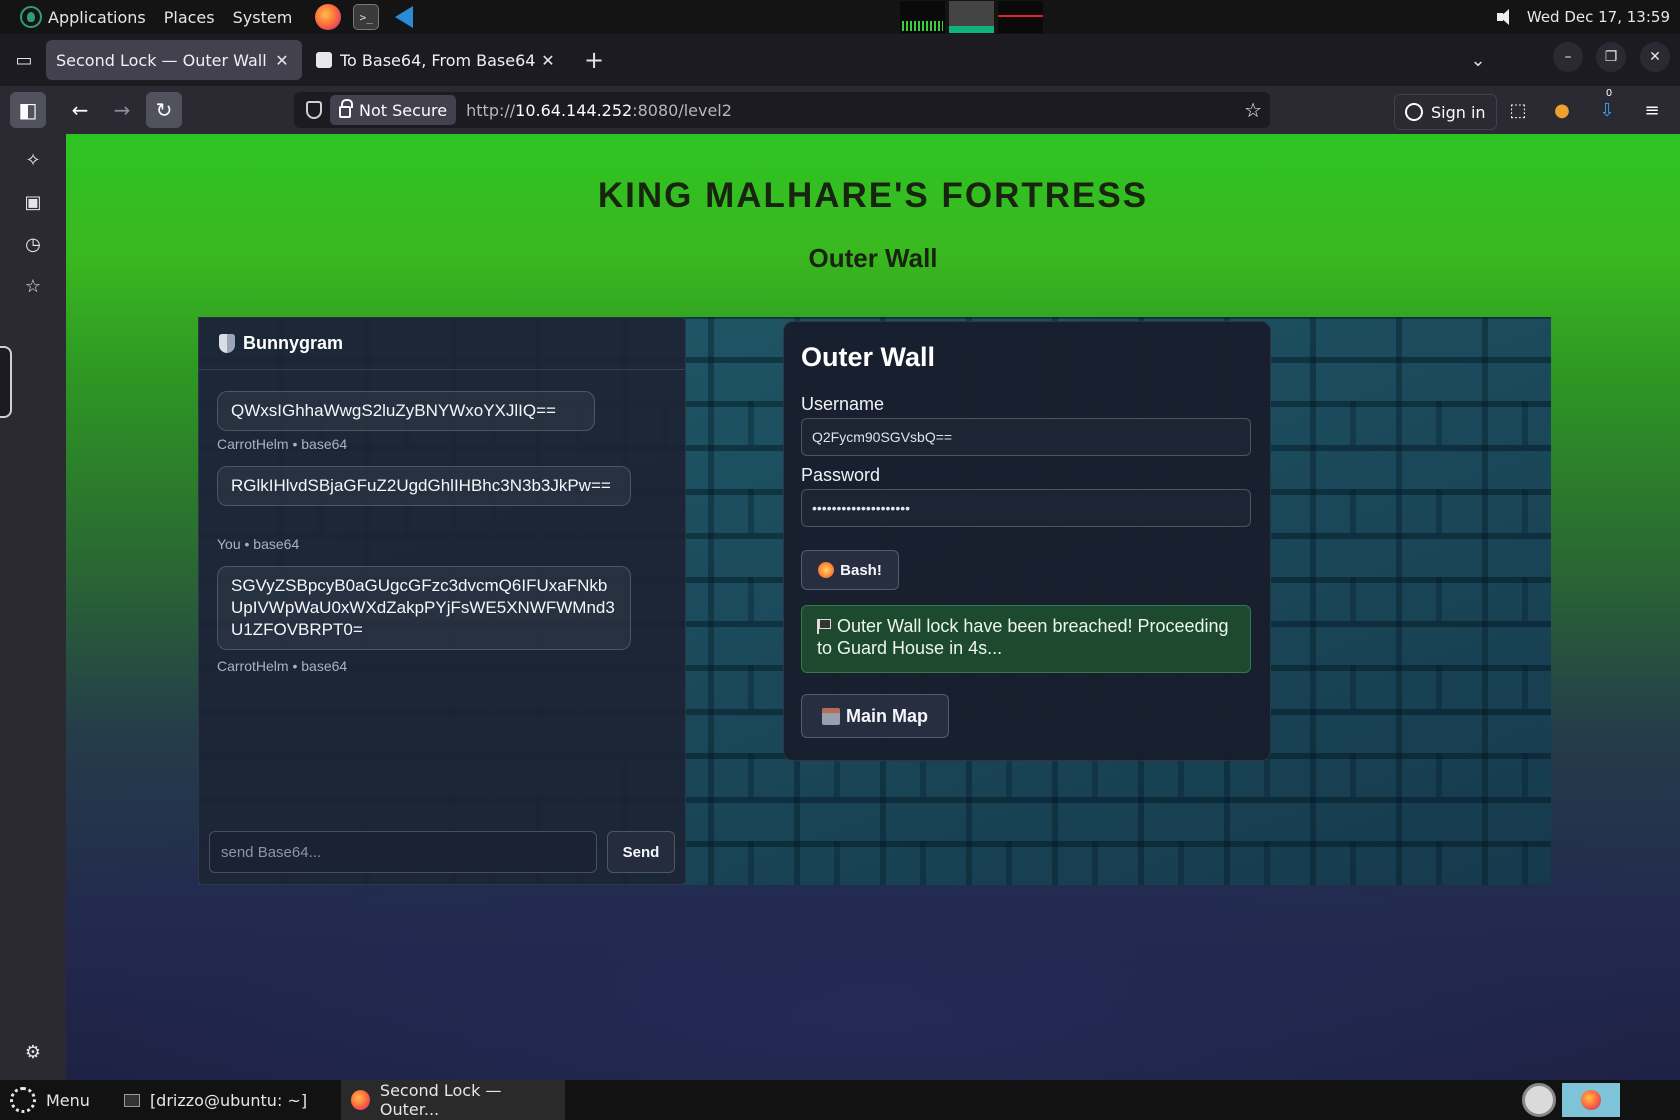 The height and width of the screenshot is (1120, 1680). I want to click on terminal-icon, so click(131, 1100).